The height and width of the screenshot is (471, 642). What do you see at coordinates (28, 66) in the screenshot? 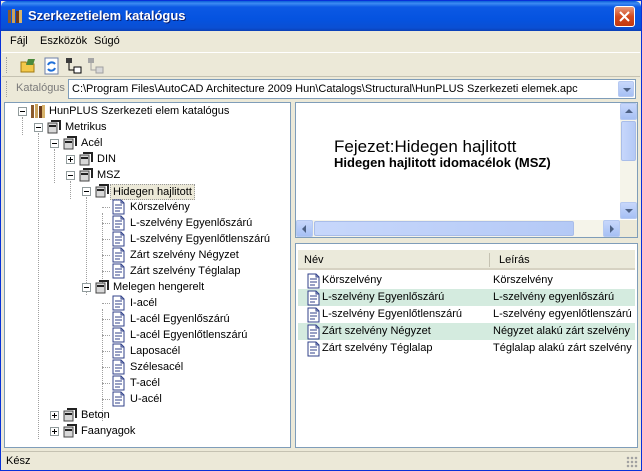
I see `open-catalog-icon` at bounding box center [28, 66].